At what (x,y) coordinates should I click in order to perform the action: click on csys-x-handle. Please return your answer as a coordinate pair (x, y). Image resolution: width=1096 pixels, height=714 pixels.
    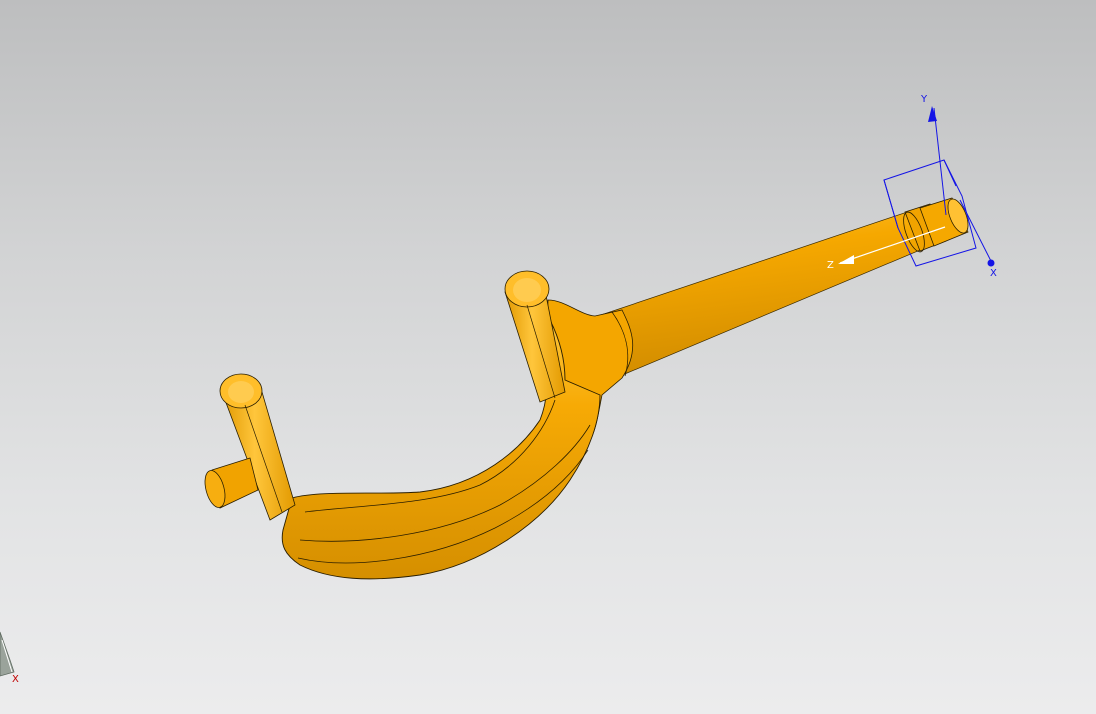
    Looking at the image, I should click on (991, 263).